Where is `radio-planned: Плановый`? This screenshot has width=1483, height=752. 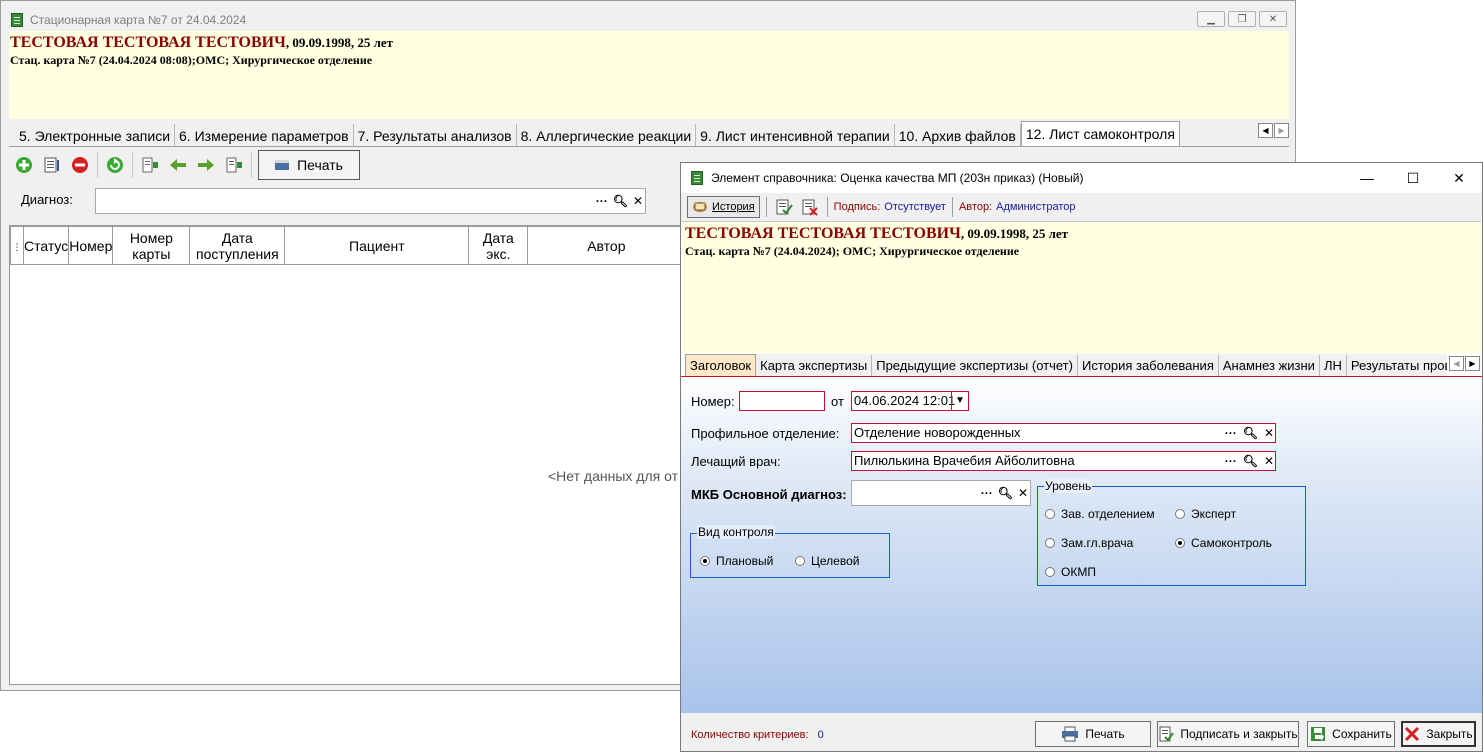
radio-planned: Плановый is located at coordinates (736, 561).